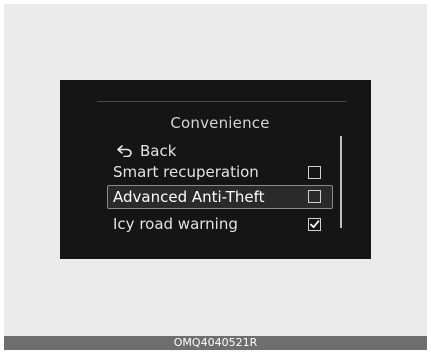 This screenshot has height=352, width=431. I want to click on menu-item-icy-road-warning: Icy road warning, so click(222, 224).